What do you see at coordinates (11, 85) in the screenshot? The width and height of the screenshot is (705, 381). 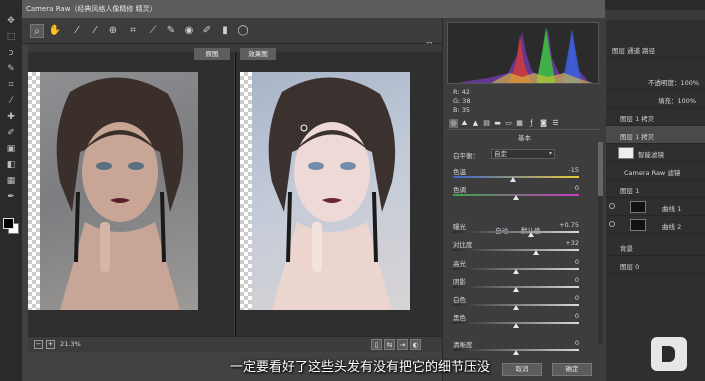 I see `crop-tool-icon: ⌗` at bounding box center [11, 85].